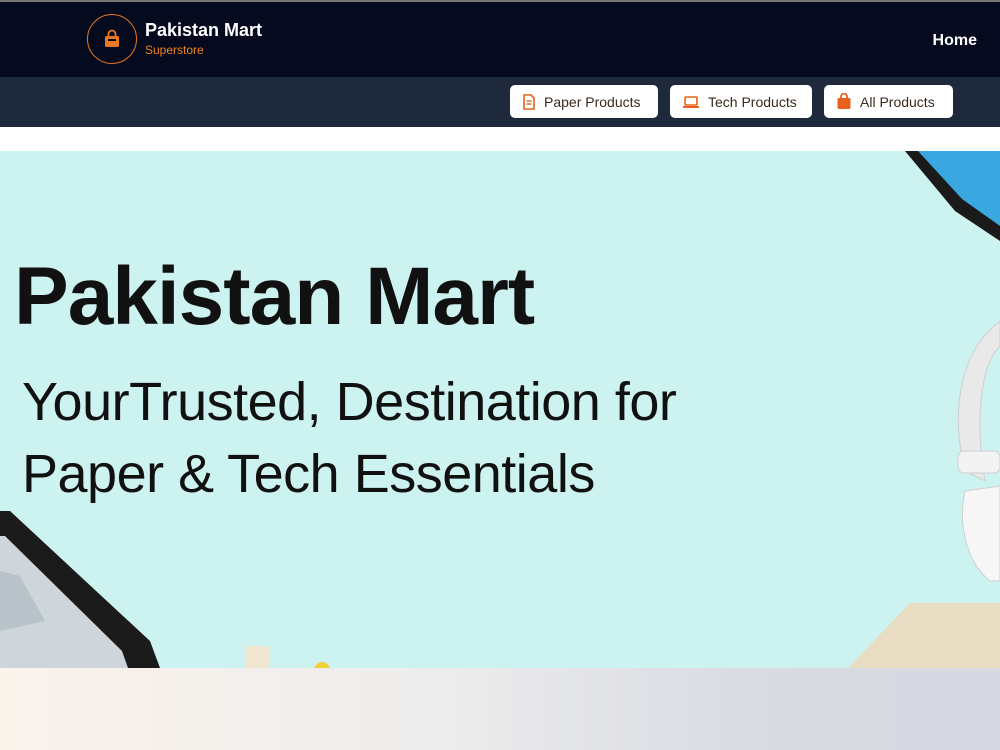  What do you see at coordinates (274, 296) in the screenshot?
I see `hero-title: Pakistan Mart` at bounding box center [274, 296].